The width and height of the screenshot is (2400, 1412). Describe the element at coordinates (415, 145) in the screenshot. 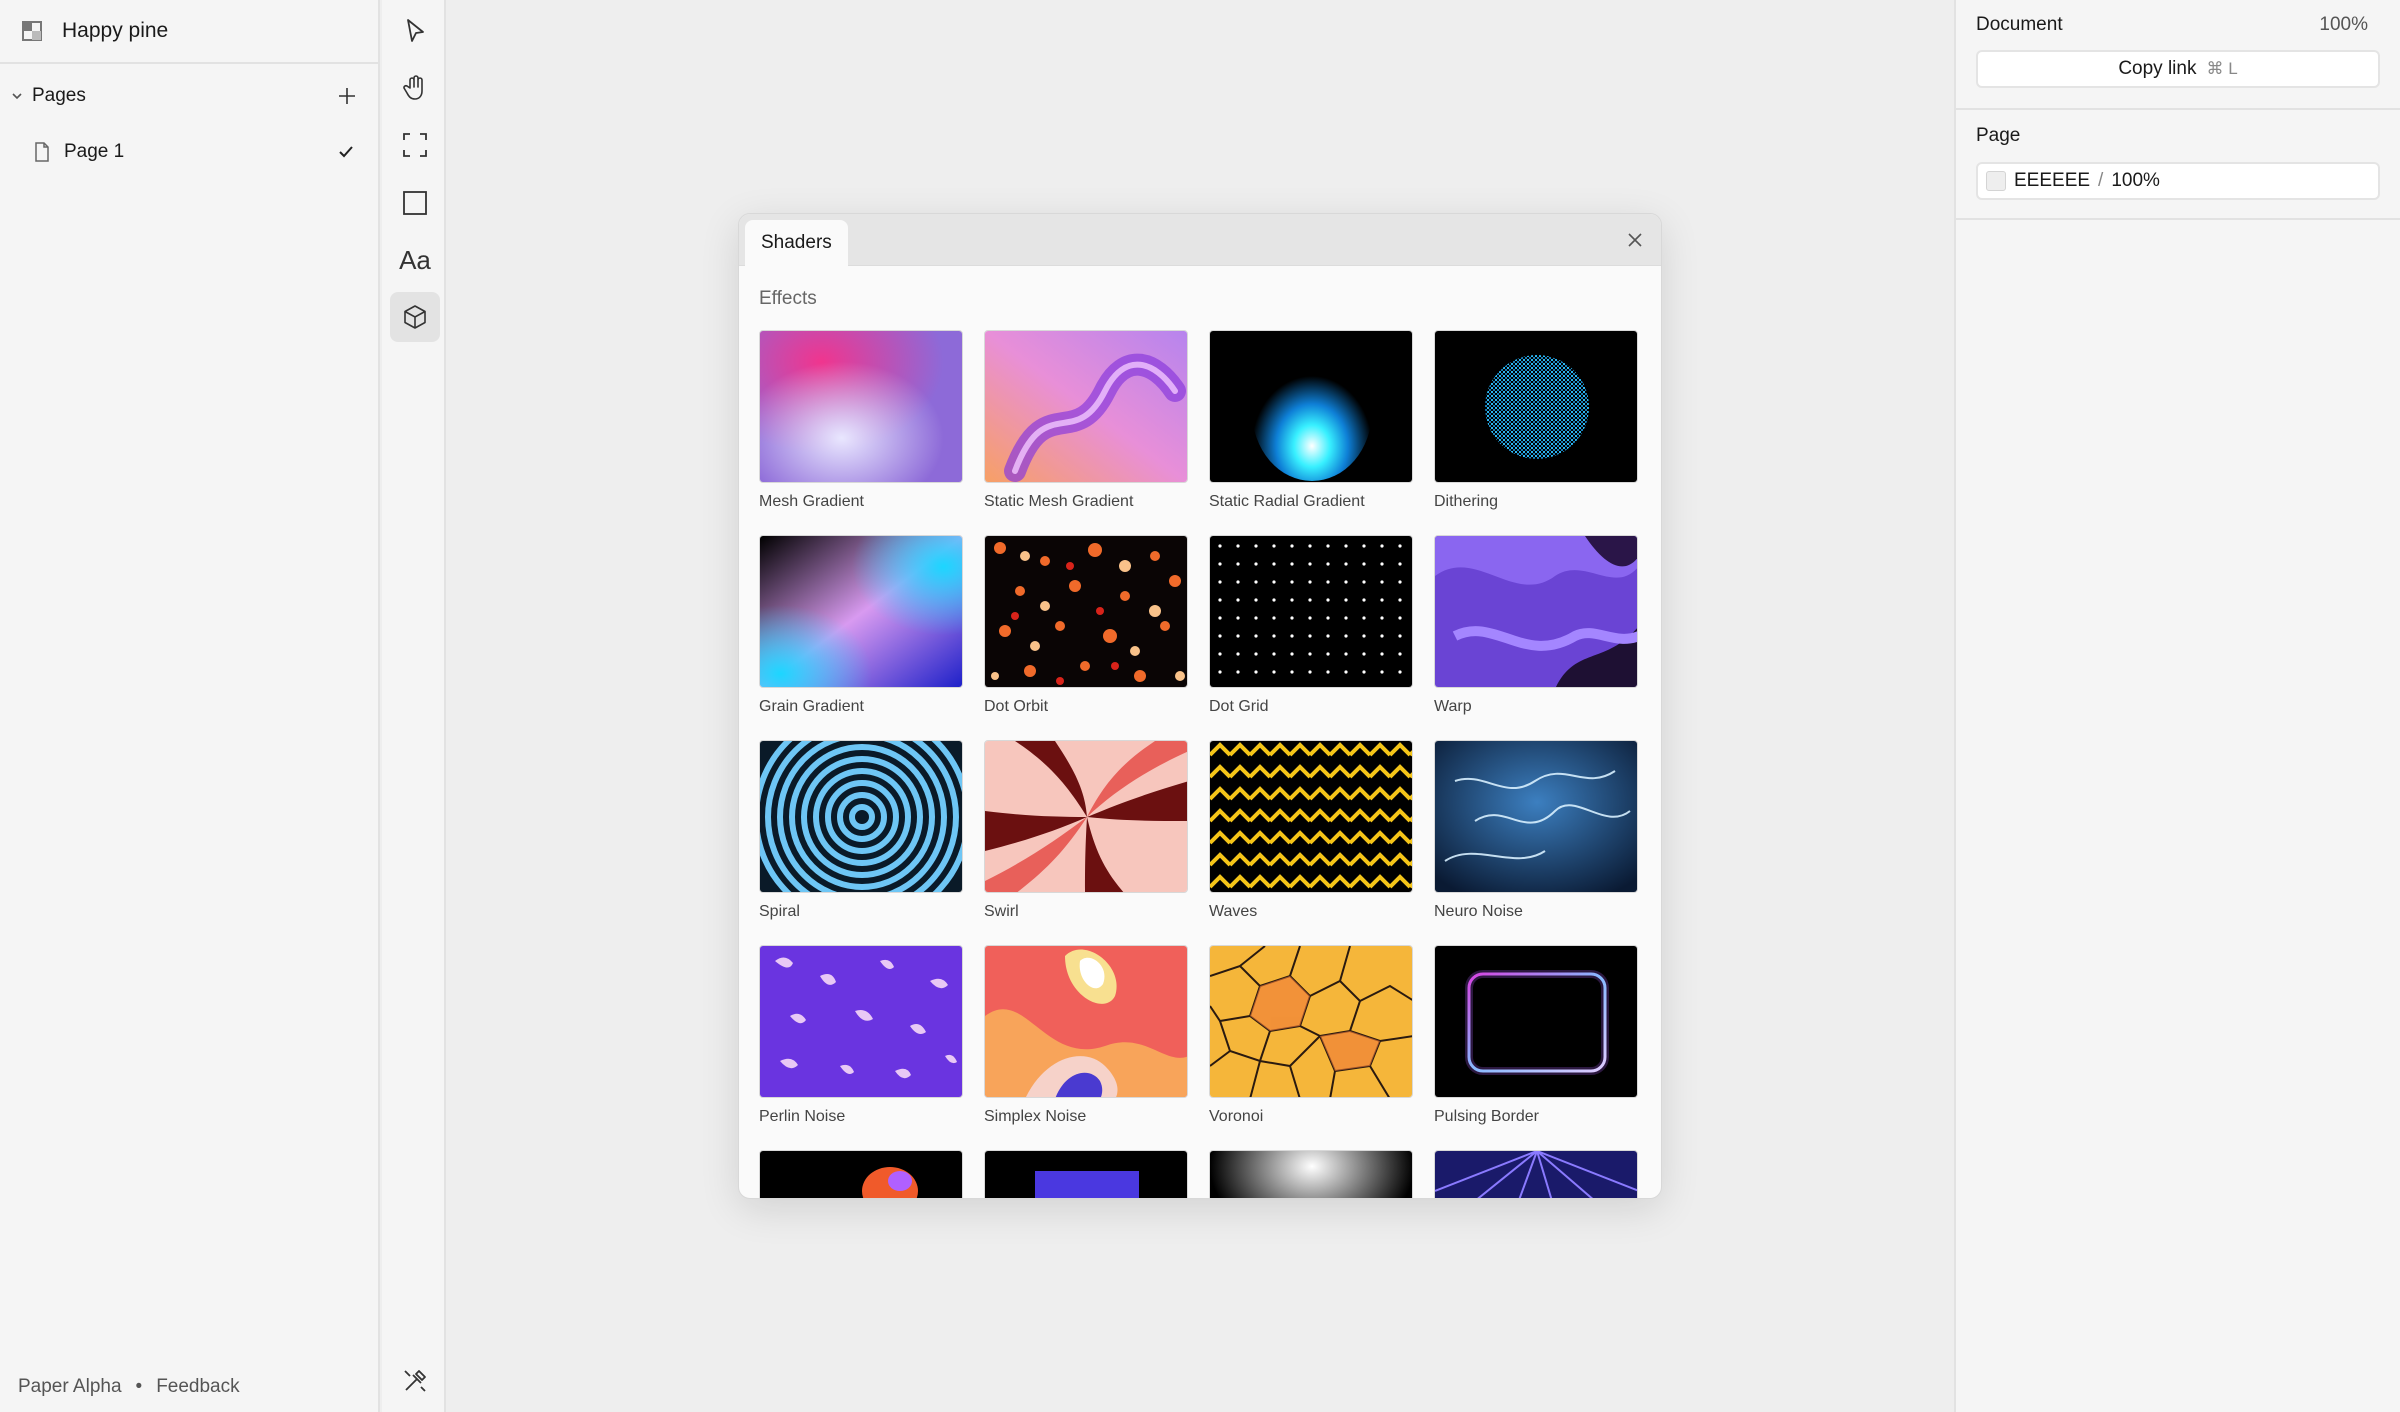

I see `frame-tool-button` at that location.